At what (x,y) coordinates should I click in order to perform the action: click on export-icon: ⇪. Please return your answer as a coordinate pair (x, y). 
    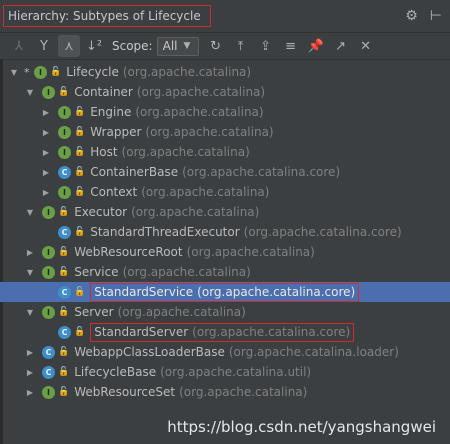
    Looking at the image, I should click on (266, 46).